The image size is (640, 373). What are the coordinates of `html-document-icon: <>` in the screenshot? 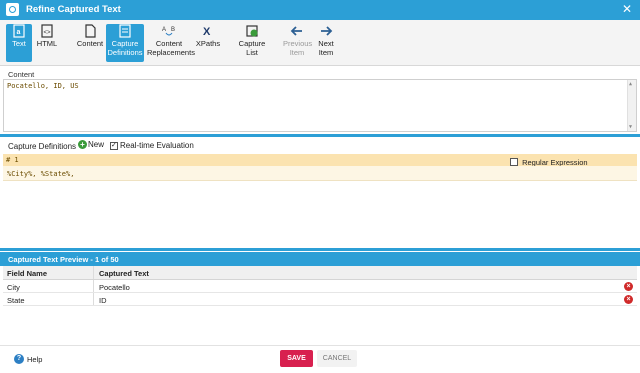 It's located at (47, 31).